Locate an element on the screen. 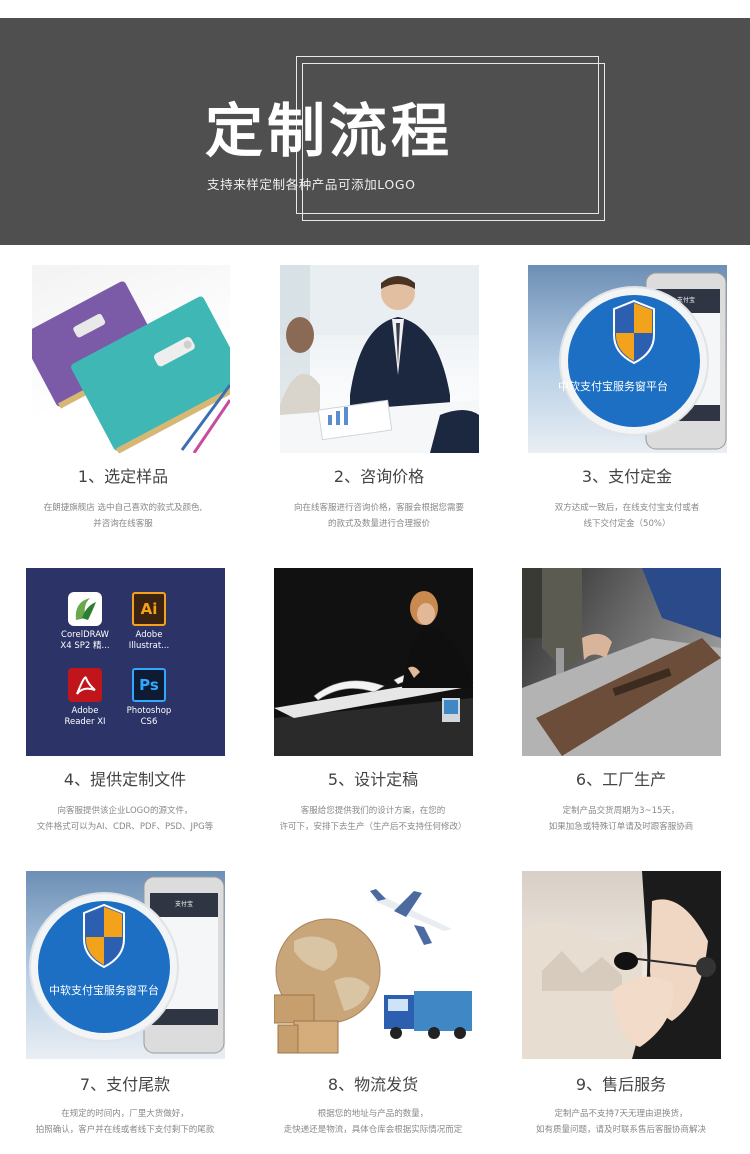 The height and width of the screenshot is (1154, 750). step-2-desc-line-1: 向在线客服进行咨询价格，客服会根据您需要 is located at coordinates (378, 508).